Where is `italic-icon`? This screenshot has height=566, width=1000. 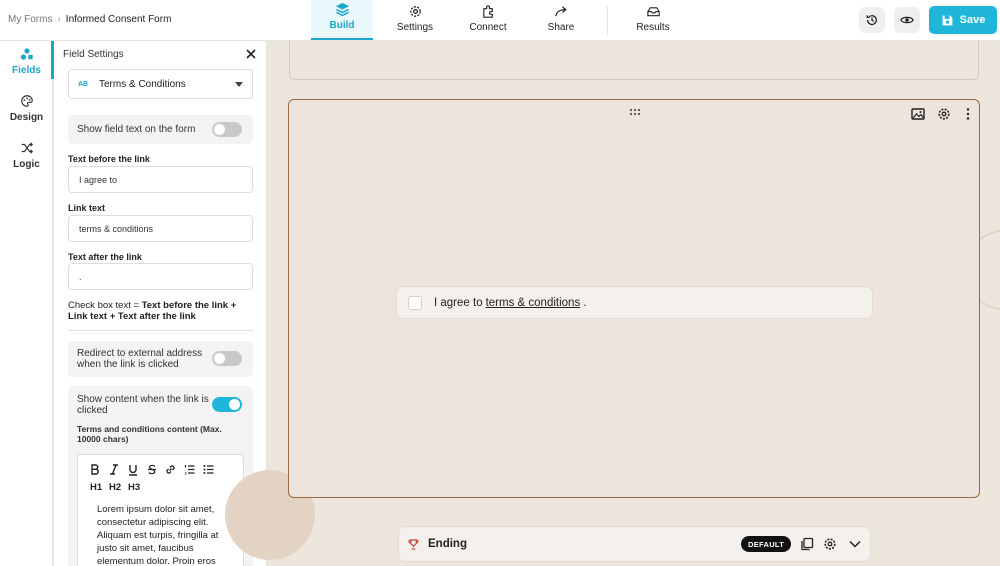 italic-icon is located at coordinates (114, 469).